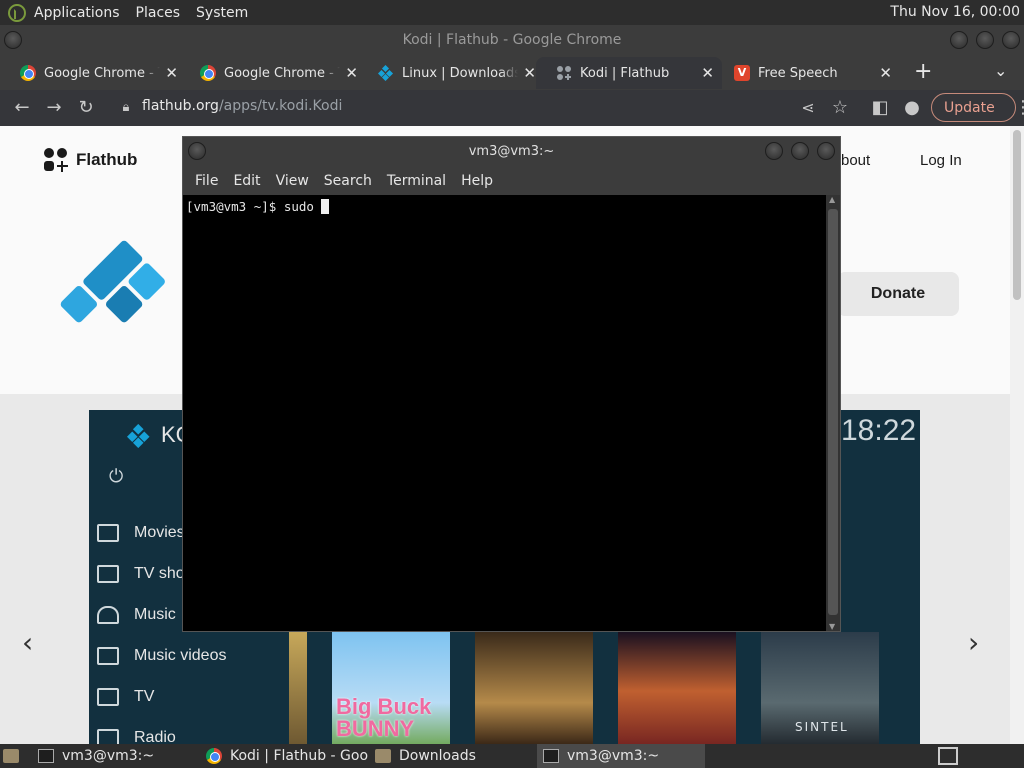  Describe the element at coordinates (1017, 215) in the screenshot. I see `page-scrollbar-thumb` at that location.